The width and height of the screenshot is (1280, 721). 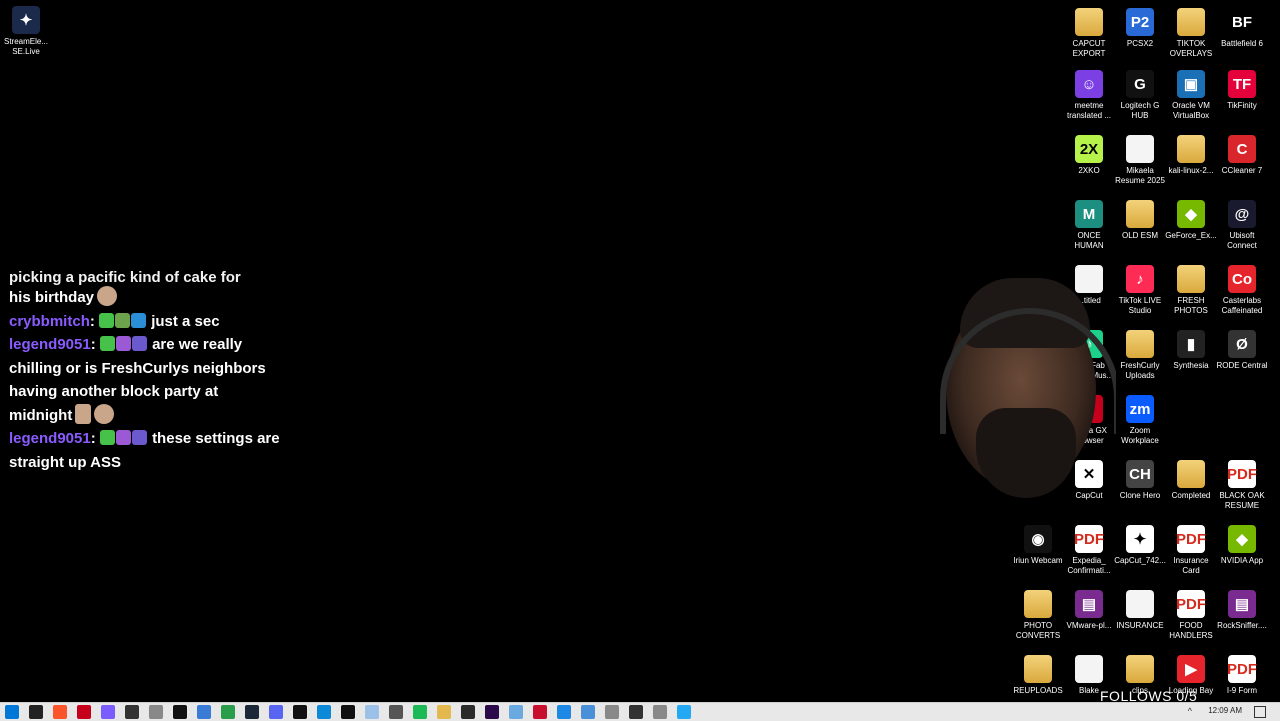 What do you see at coordinates (1191, 344) in the screenshot?
I see `synthesia-icon: ▮` at bounding box center [1191, 344].